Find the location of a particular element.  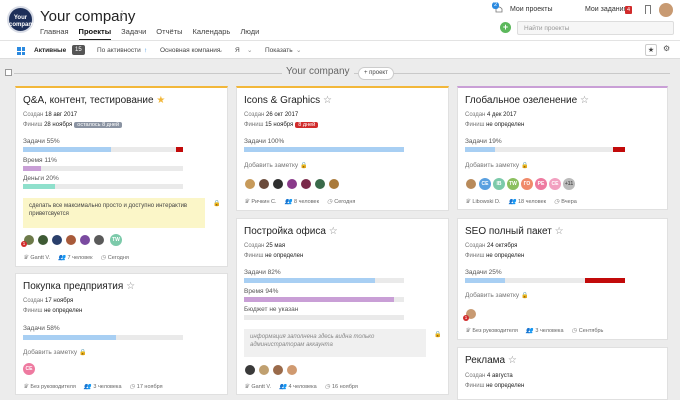

add-project-button: + проект is located at coordinates (376, 73).